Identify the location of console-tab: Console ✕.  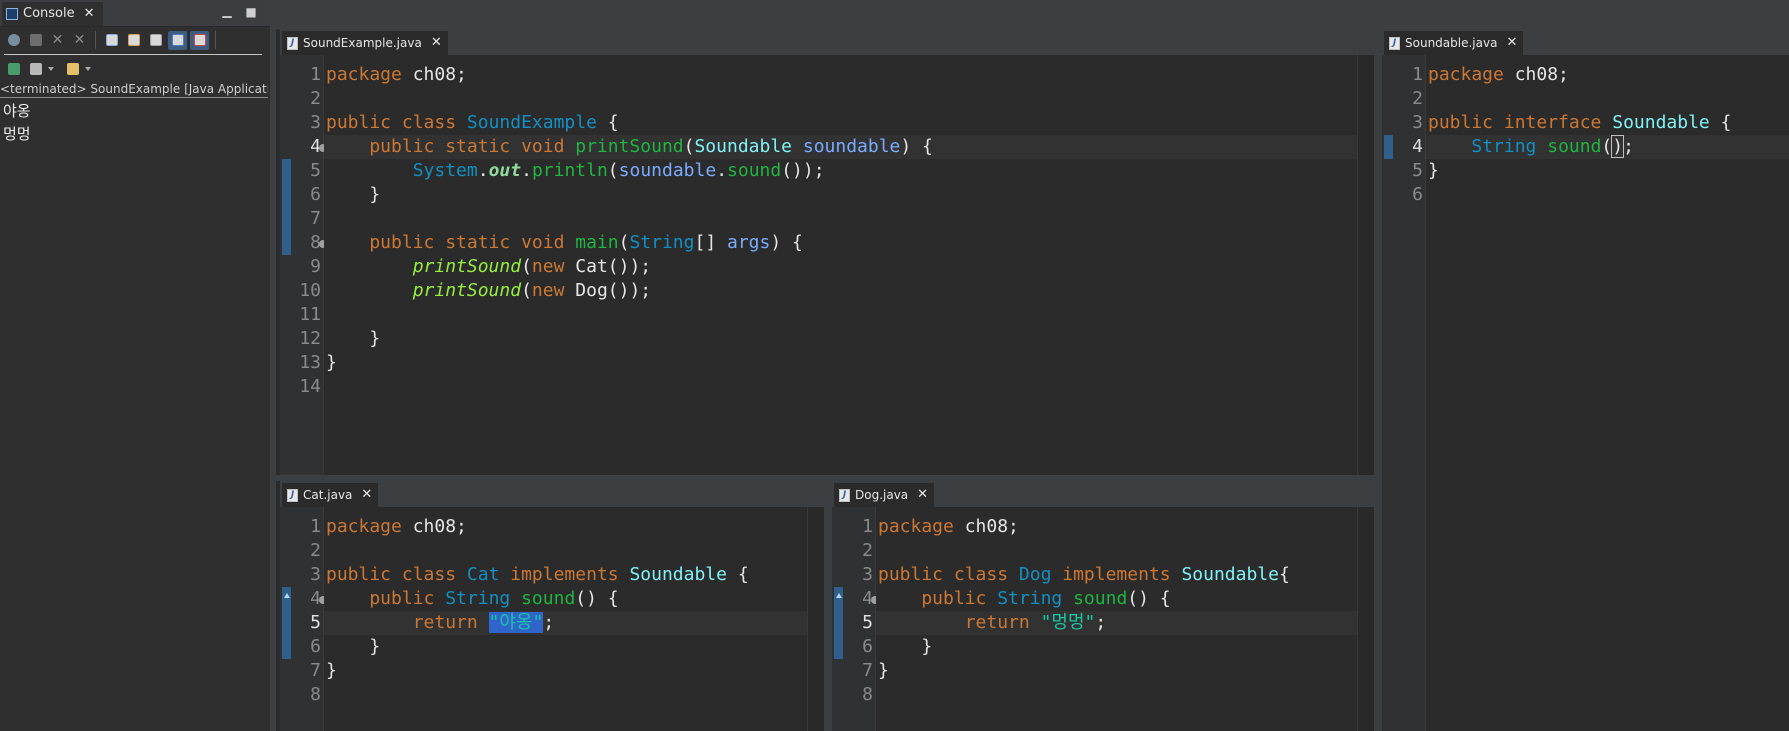
(52, 14).